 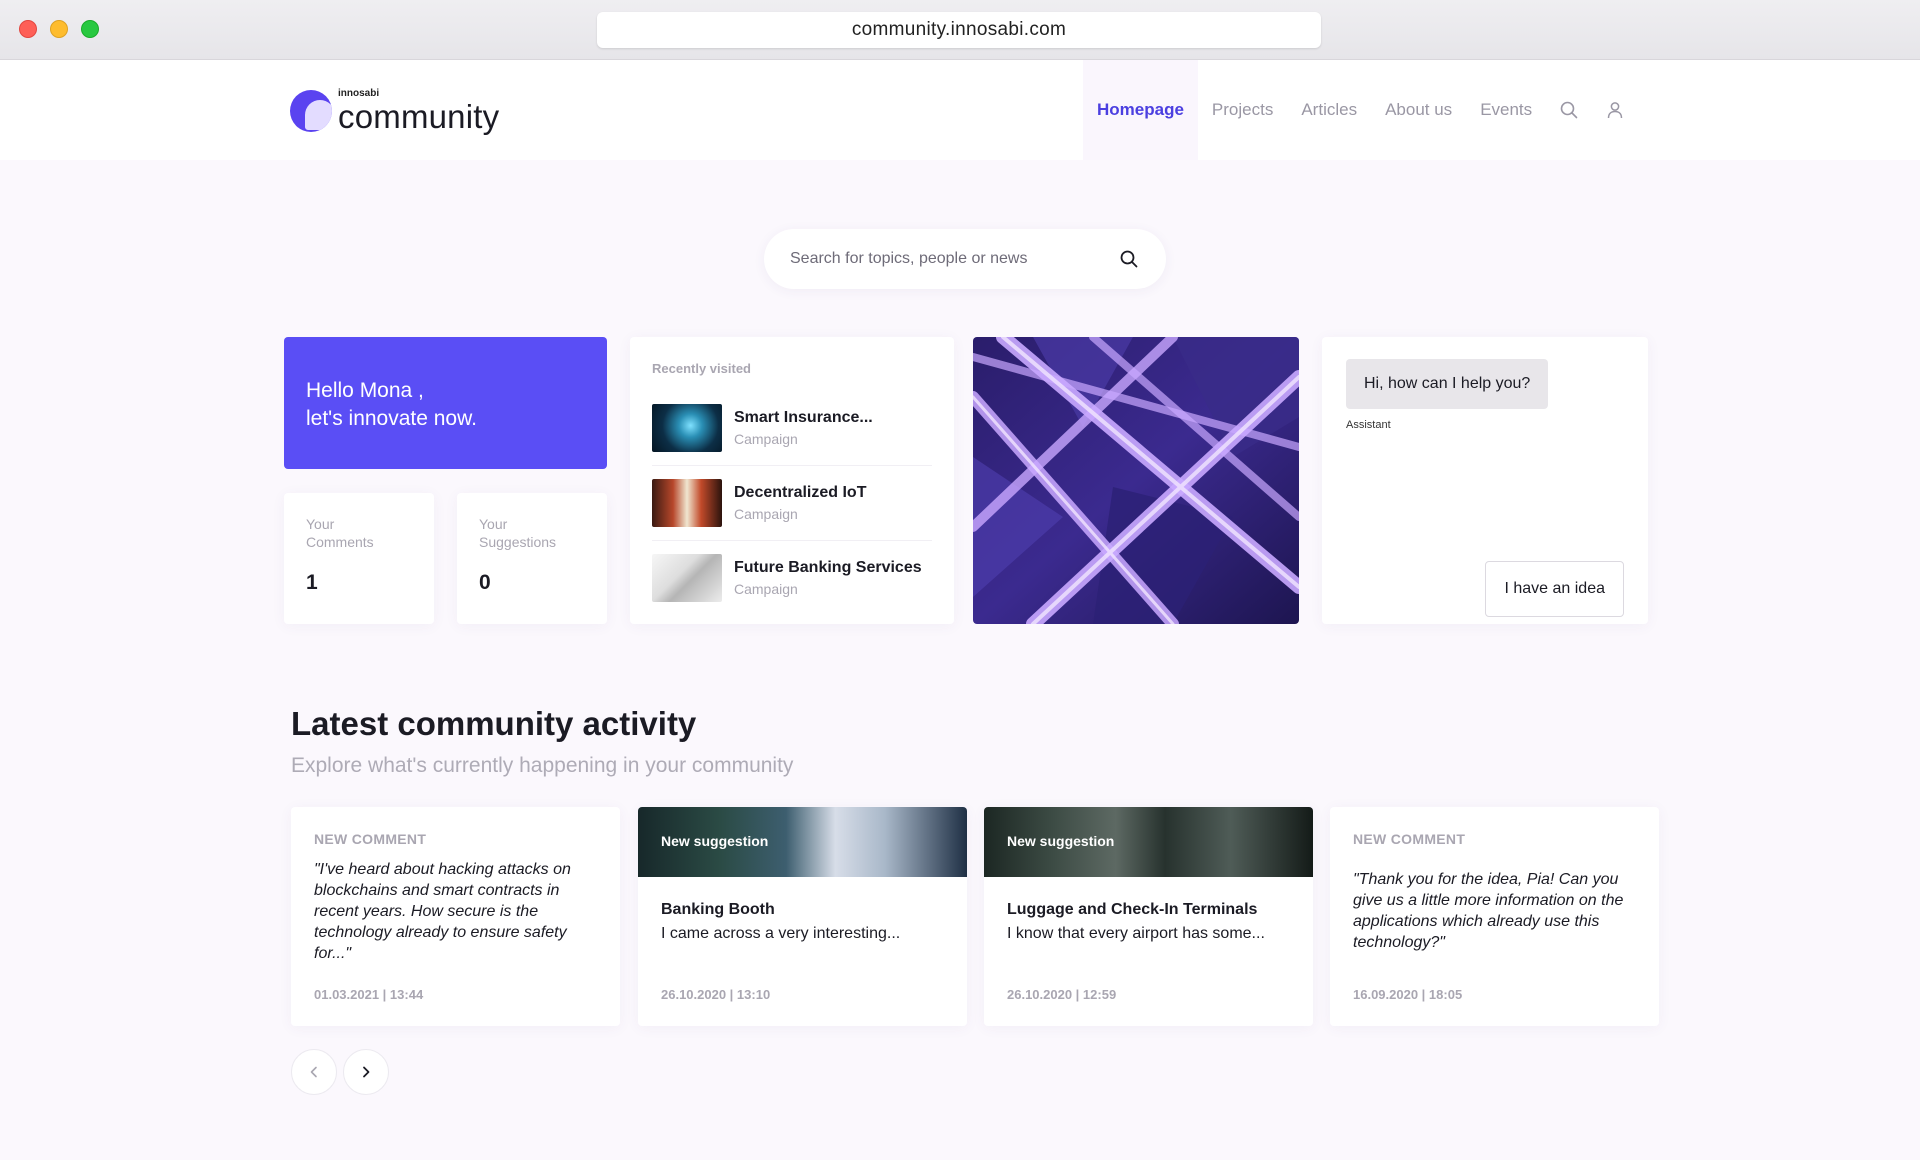 What do you see at coordinates (369, 994) in the screenshot?
I see `activity-card-date: 01.03.2021 | 13:44` at bounding box center [369, 994].